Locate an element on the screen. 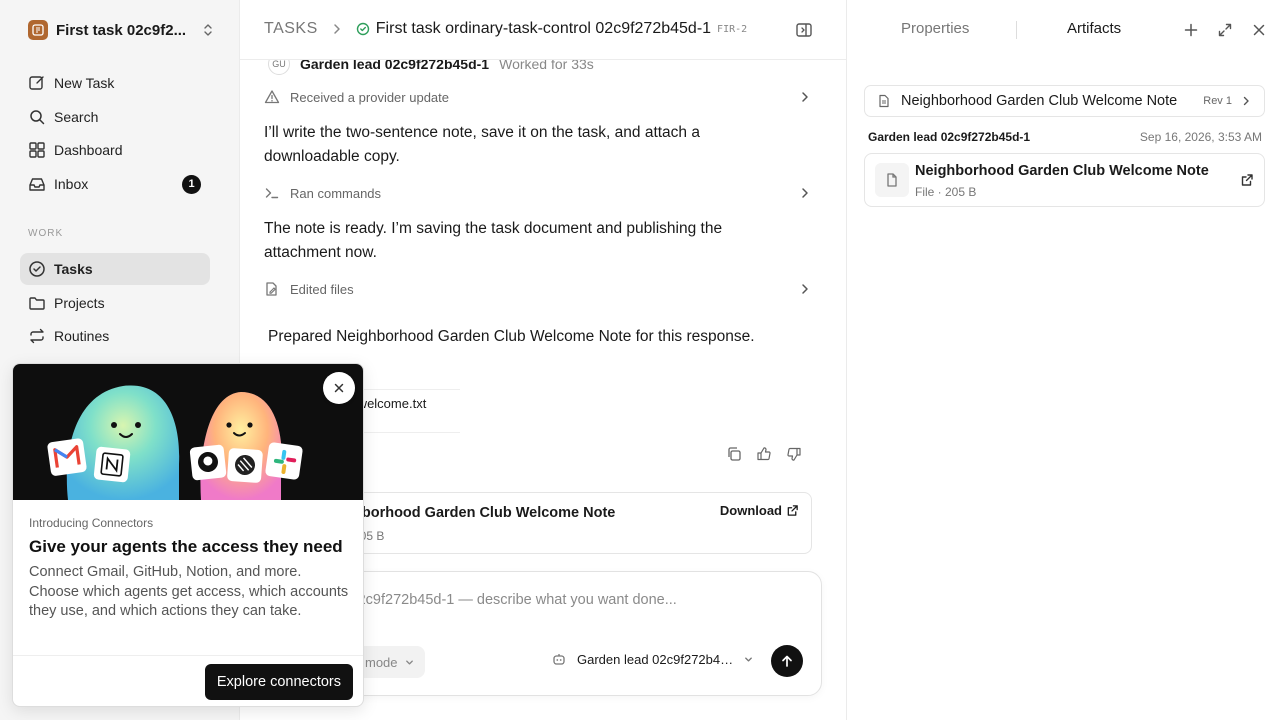 Image resolution: width=1280 pixels, height=720 pixels. inbox-icon is located at coordinates (37, 184).